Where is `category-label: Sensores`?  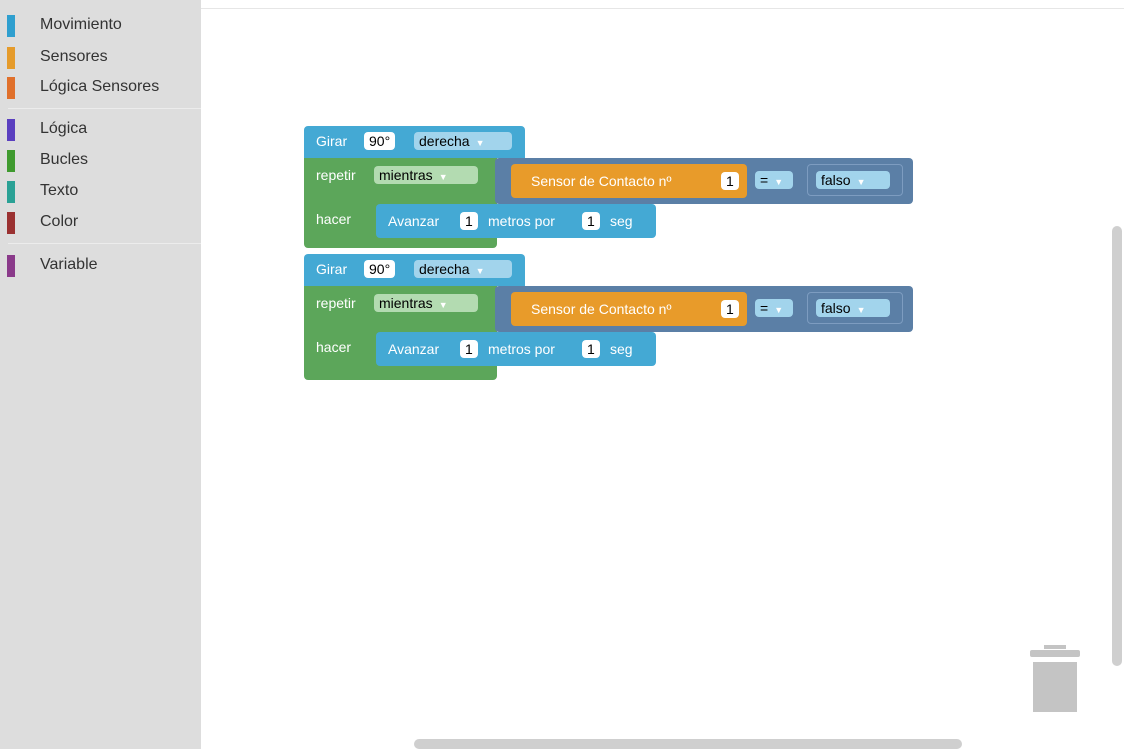 category-label: Sensores is located at coordinates (74, 56).